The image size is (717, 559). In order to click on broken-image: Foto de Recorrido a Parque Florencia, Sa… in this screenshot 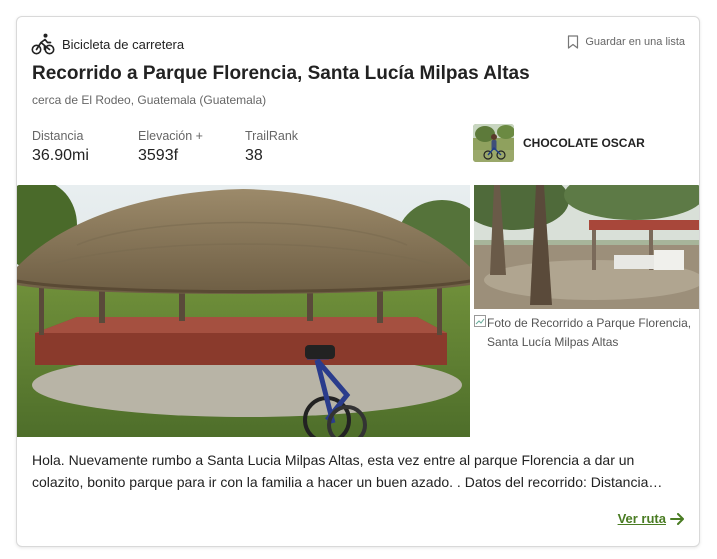, I will do `click(586, 333)`.